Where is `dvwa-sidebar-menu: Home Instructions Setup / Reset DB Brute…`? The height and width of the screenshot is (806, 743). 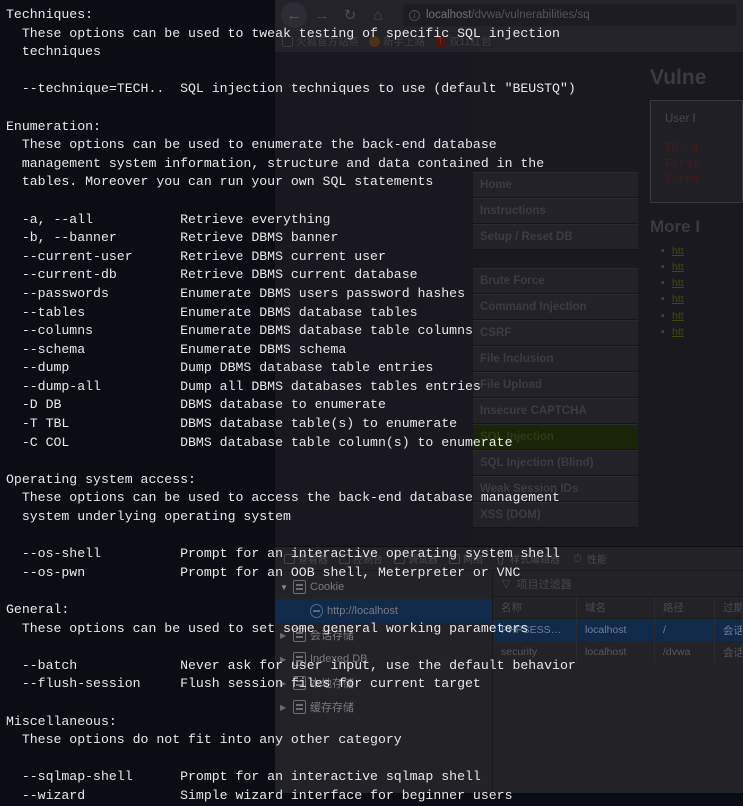 dvwa-sidebar-menu: Home Instructions Setup / Reset DB Brute… is located at coordinates (555, 299).